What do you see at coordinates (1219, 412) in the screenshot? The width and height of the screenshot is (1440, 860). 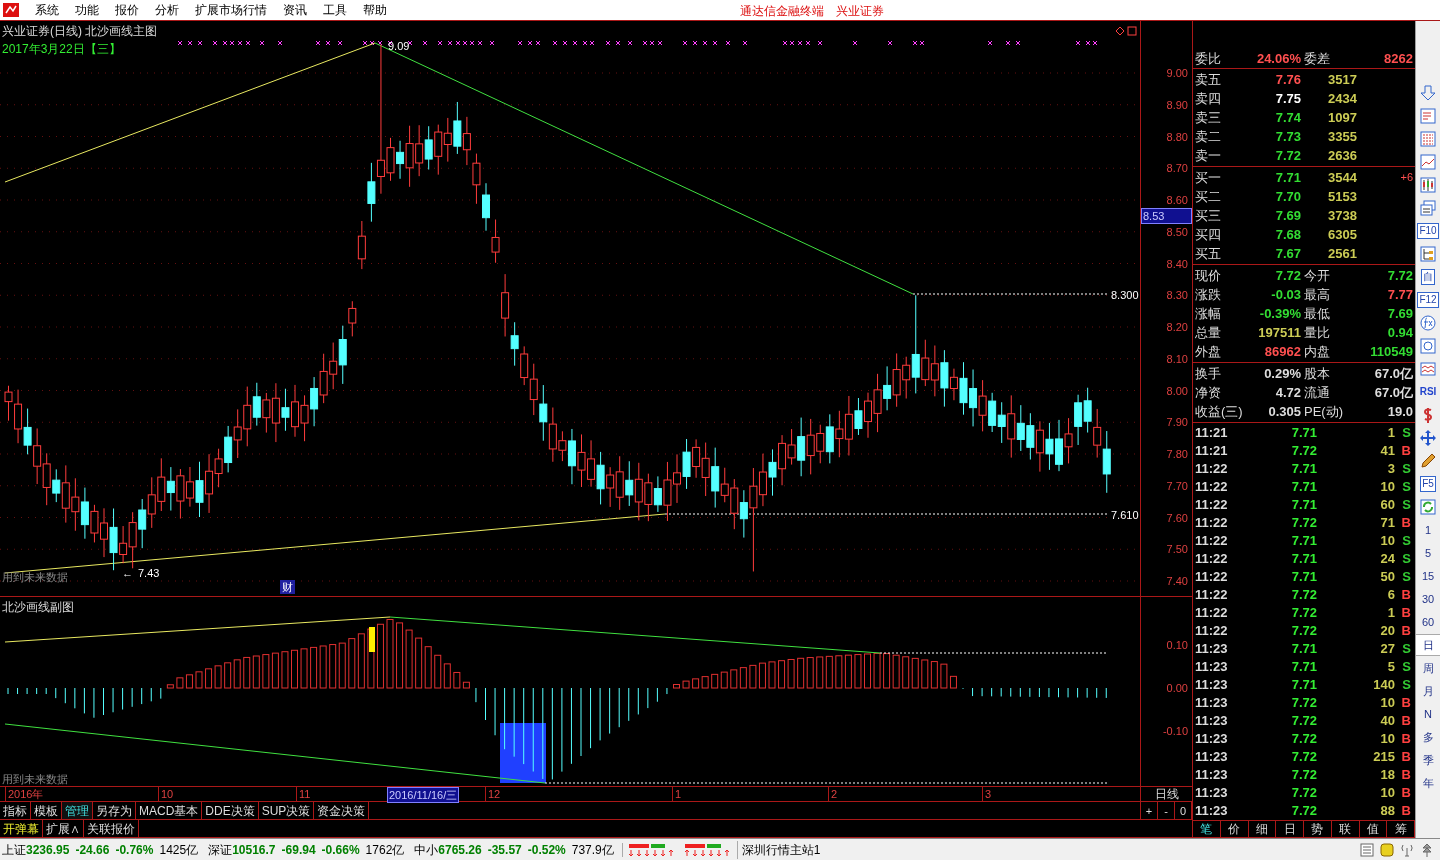 I see `quote-label: 收益(三)` at bounding box center [1219, 412].